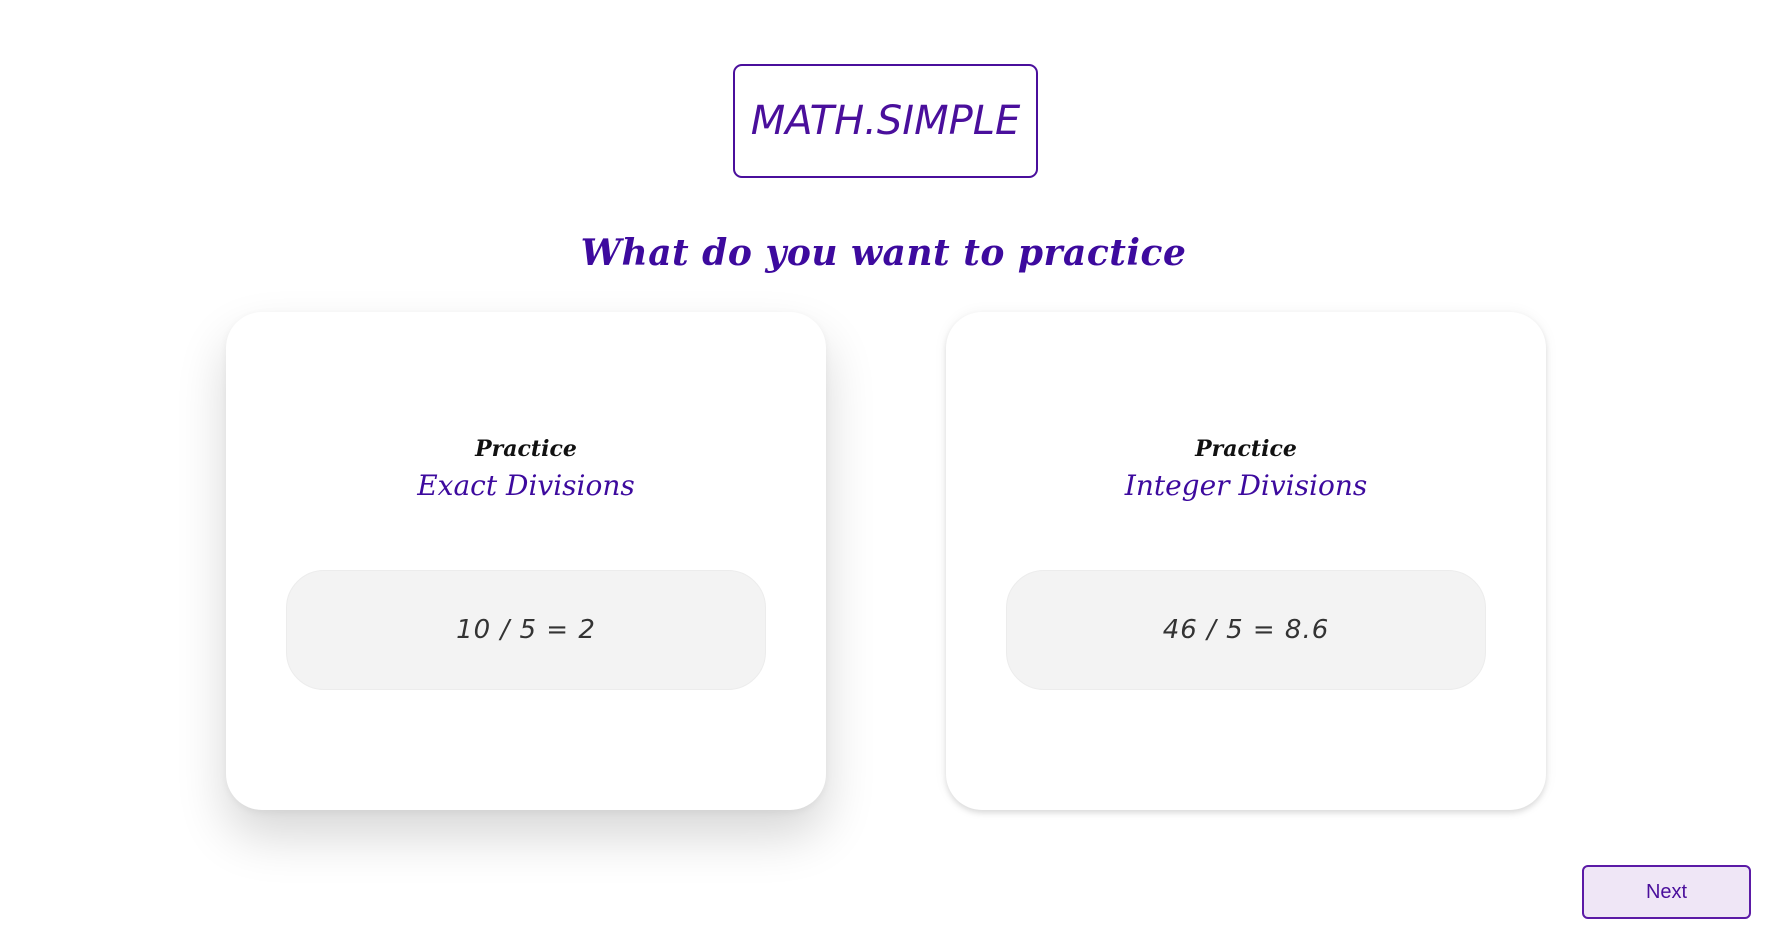  What do you see at coordinates (1246, 485) in the screenshot?
I see `card-title: Integer Divisions` at bounding box center [1246, 485].